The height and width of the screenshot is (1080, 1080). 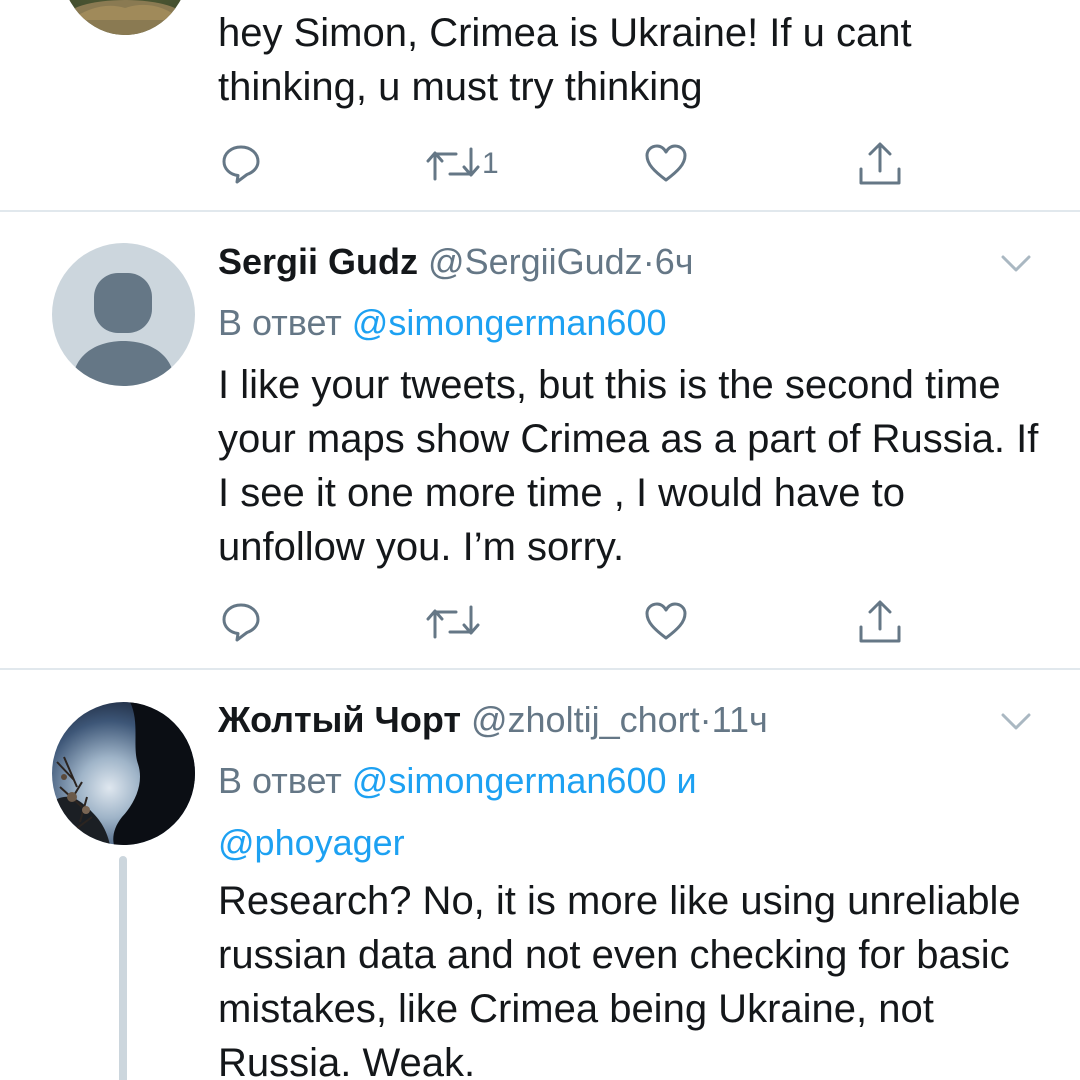 I want to click on timestamp: 6ч, so click(x=674, y=261).